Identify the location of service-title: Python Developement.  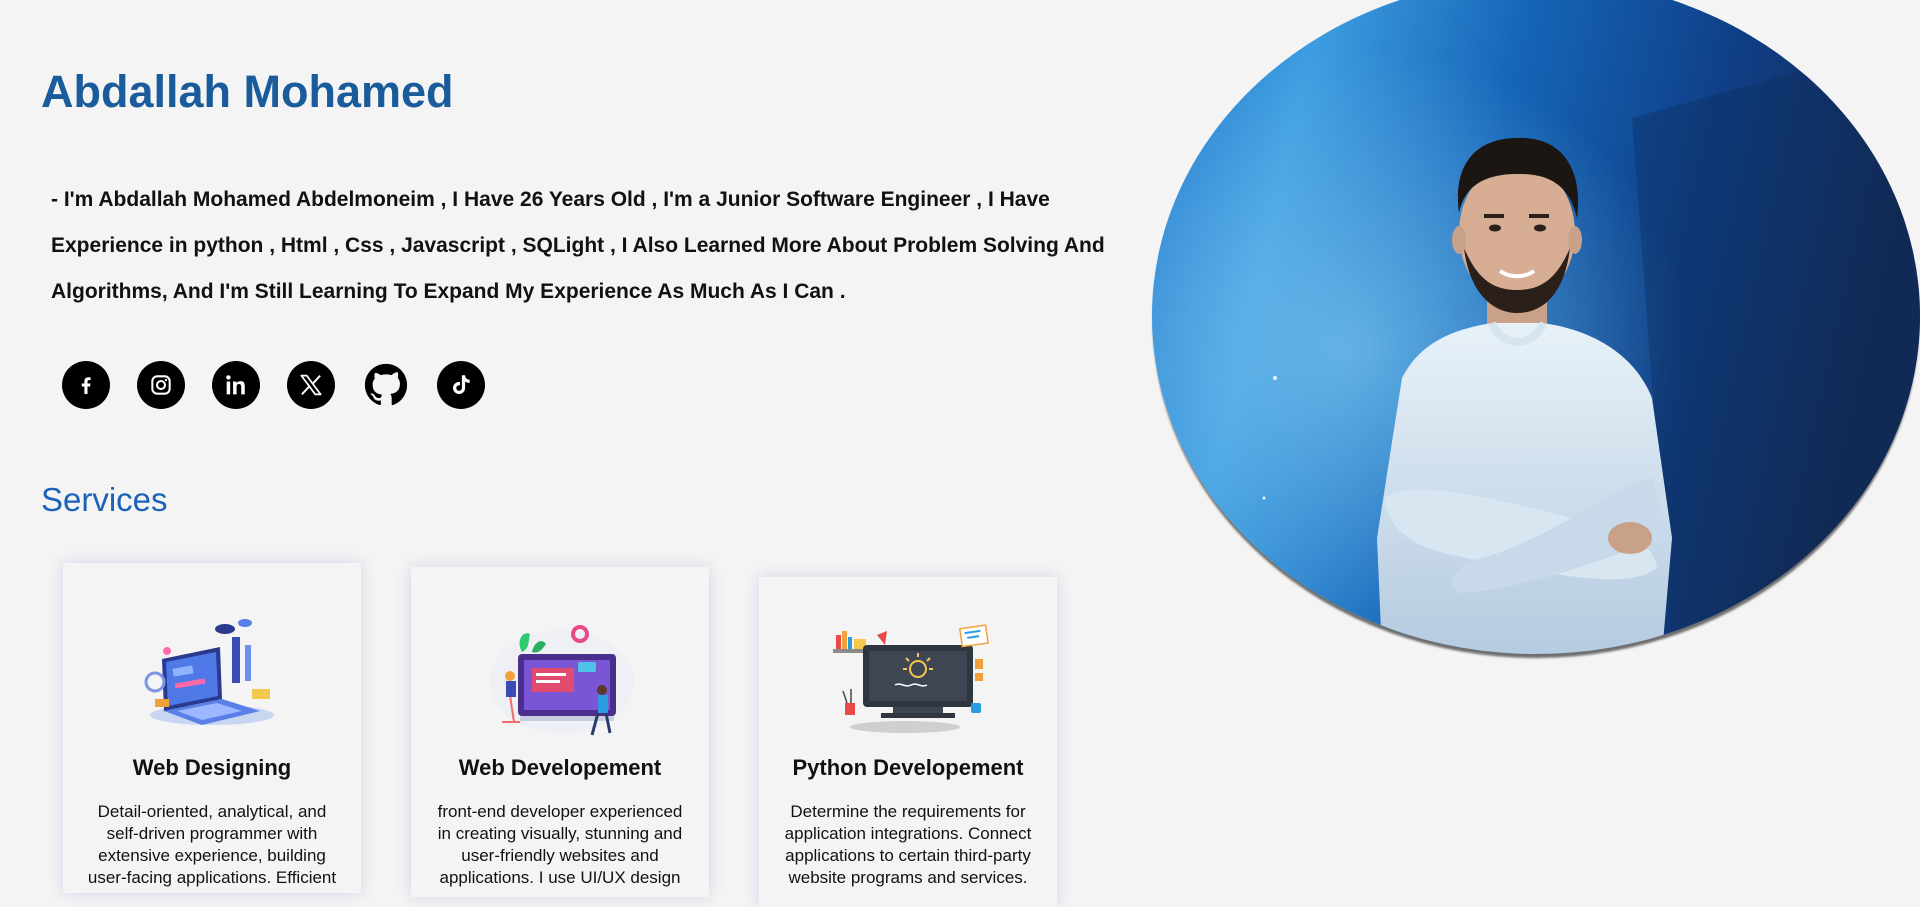
(908, 767).